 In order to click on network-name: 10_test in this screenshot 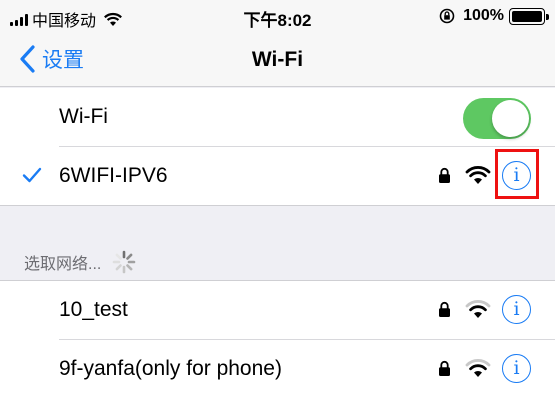, I will do `click(93, 309)`.